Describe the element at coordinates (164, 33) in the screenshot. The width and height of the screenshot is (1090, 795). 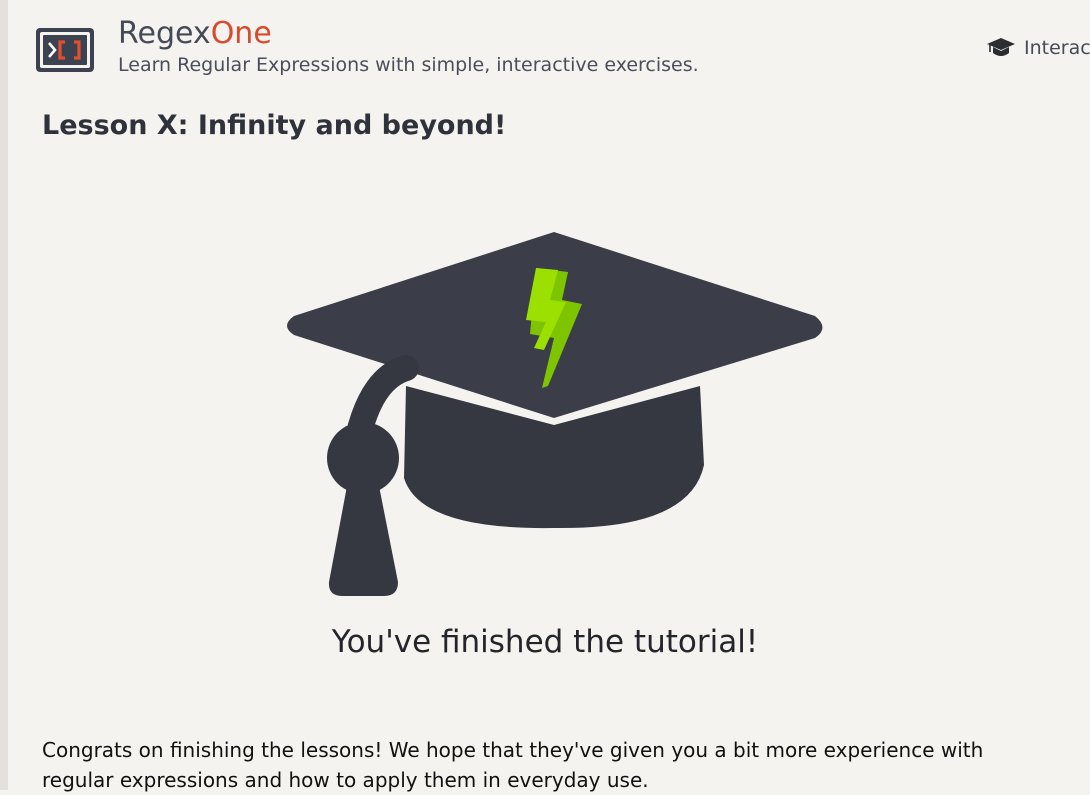
I see `brand-name-regex: Regex` at that location.